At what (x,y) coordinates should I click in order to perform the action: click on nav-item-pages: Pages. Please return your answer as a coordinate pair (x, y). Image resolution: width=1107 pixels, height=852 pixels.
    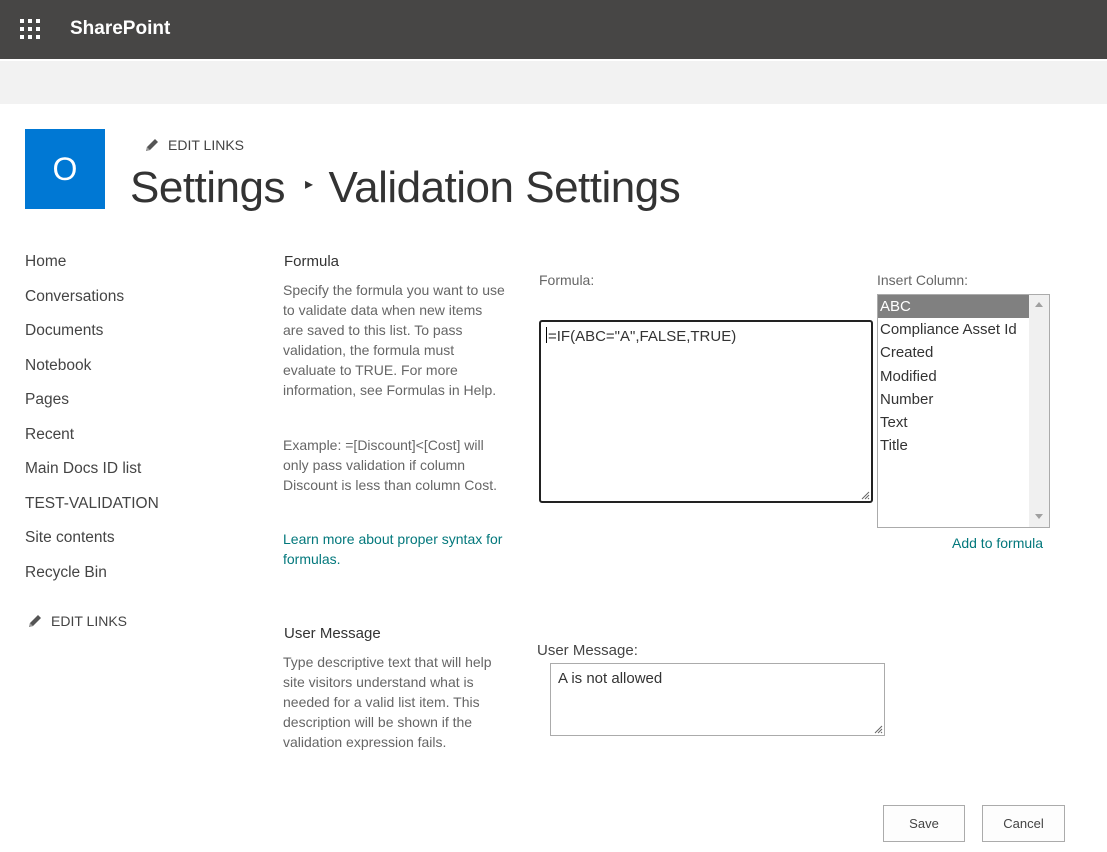
    Looking at the image, I should click on (125, 405).